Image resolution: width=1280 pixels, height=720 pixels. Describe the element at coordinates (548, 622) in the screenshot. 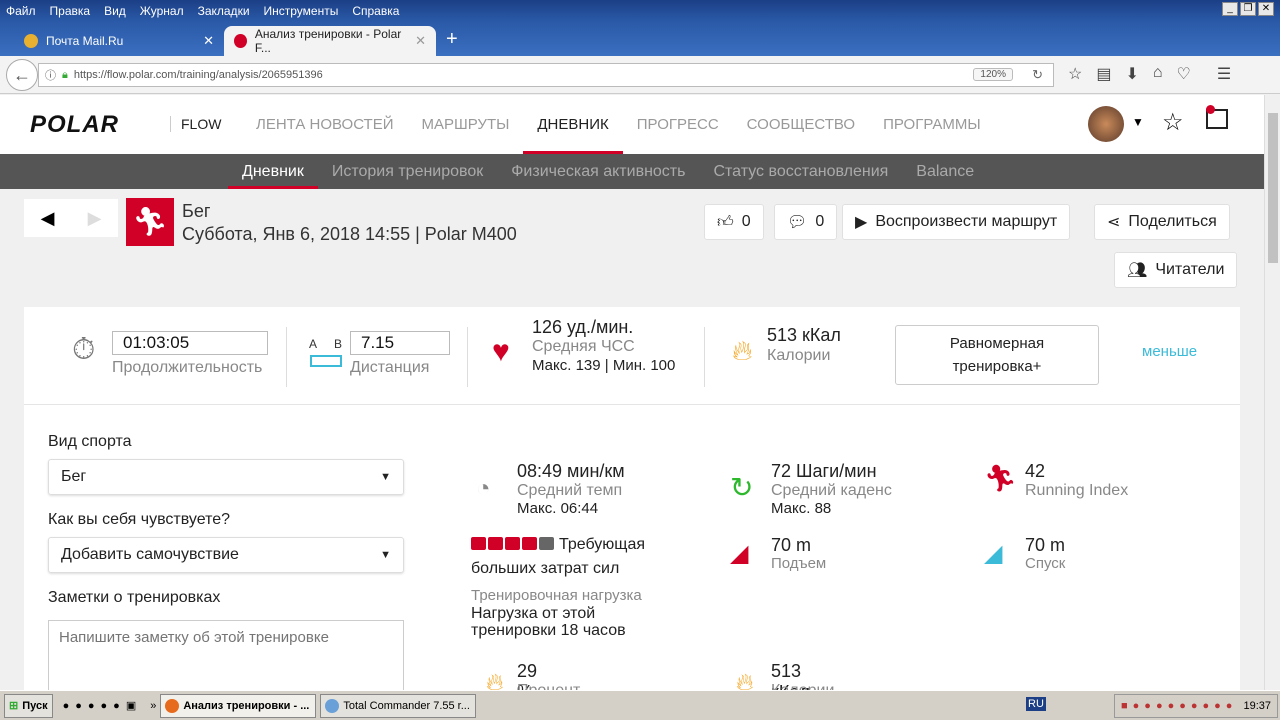

I see `recovery-time: Нагрузка от этой тренировки 18 часов` at that location.